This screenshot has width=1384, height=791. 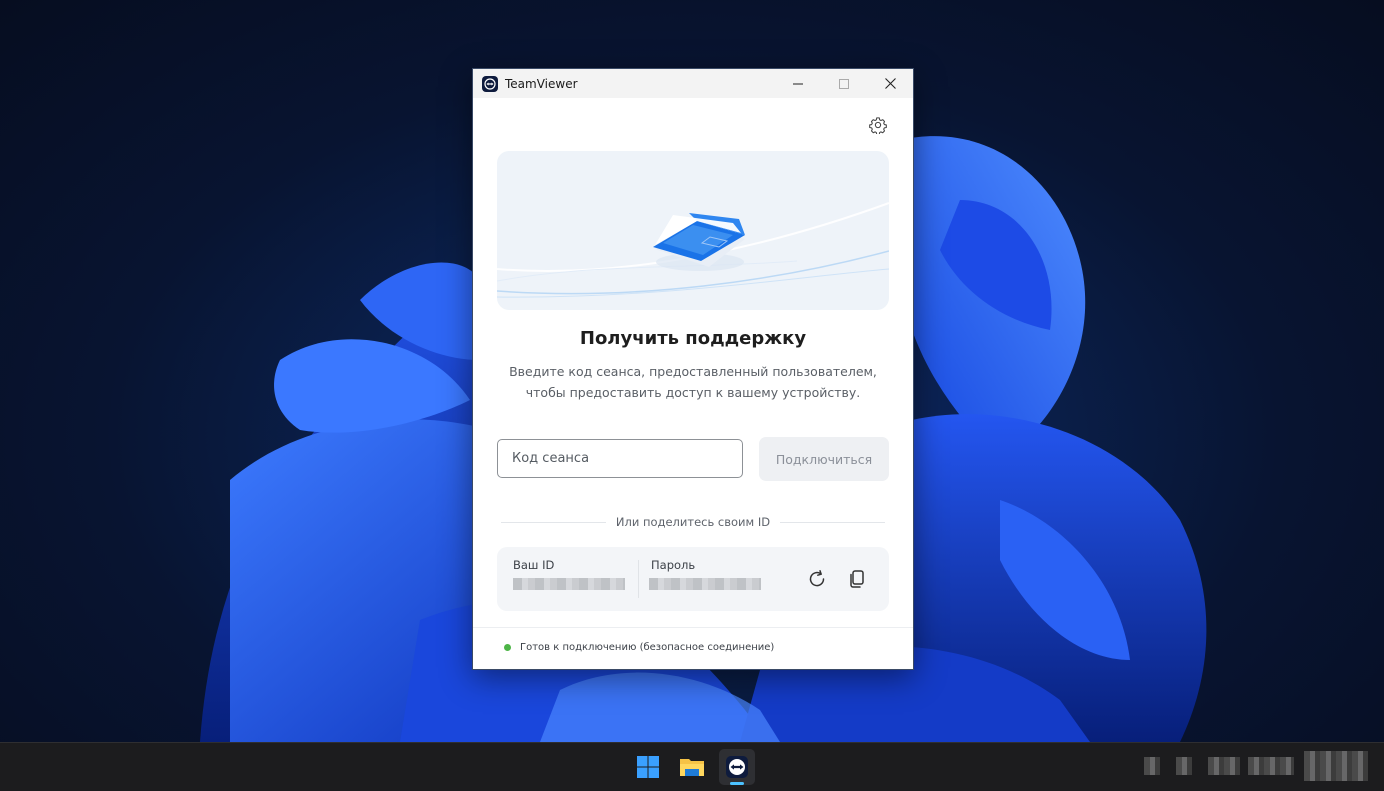 What do you see at coordinates (638, 579) in the screenshot?
I see `column-separator` at bounding box center [638, 579].